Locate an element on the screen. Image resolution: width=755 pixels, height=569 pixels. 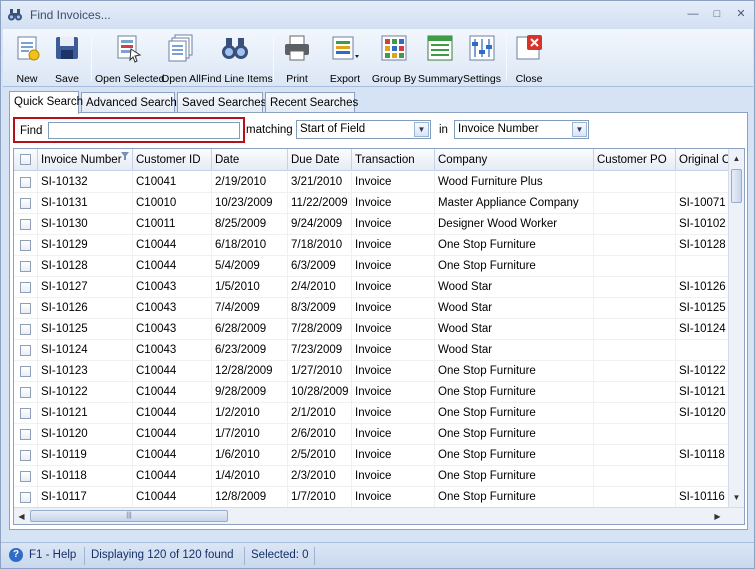
settings-button: Settings is located at coordinates (482, 59).